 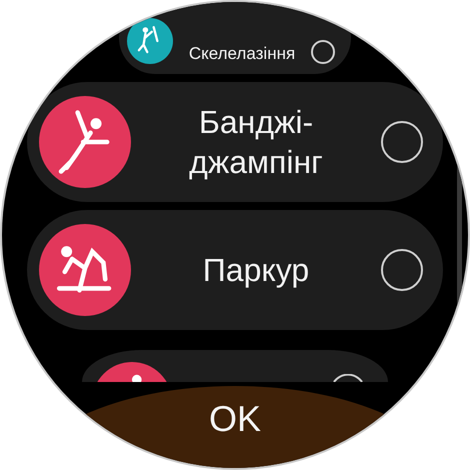 What do you see at coordinates (256, 270) in the screenshot?
I see `activity-label: Паркур` at bounding box center [256, 270].